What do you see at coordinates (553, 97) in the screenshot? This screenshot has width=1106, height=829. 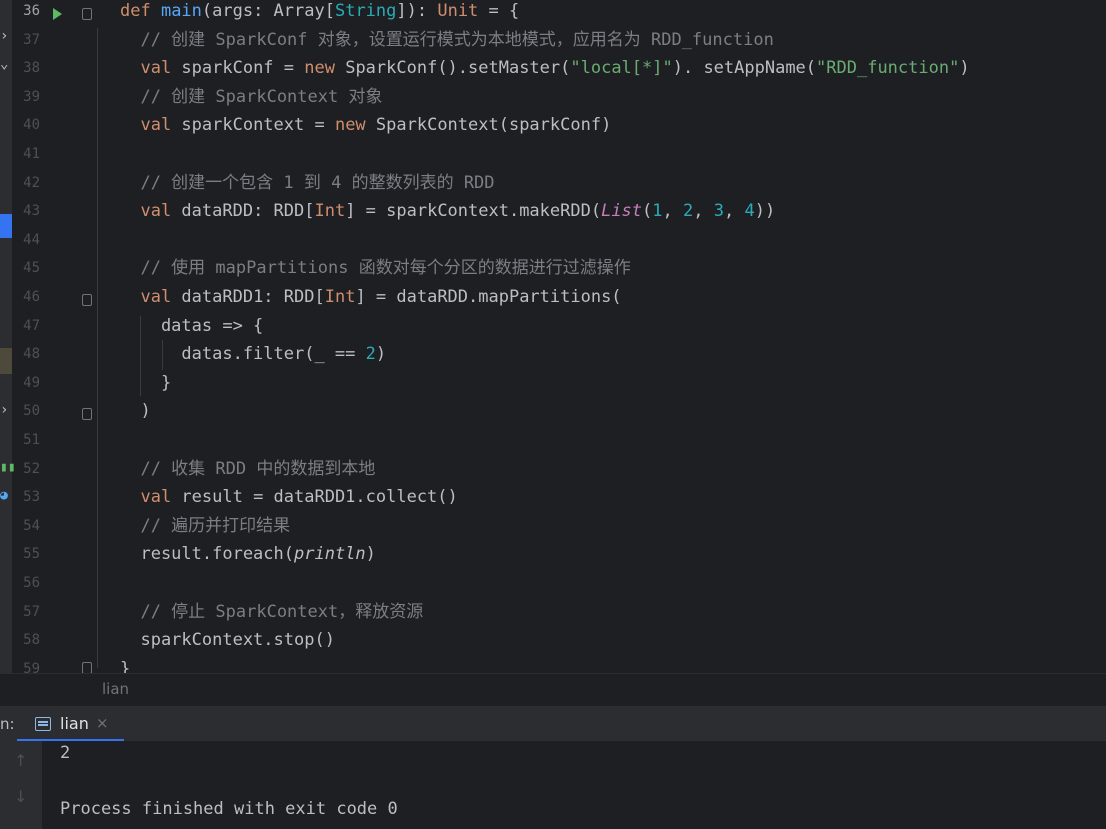 I see `code-line: 39 // 创建 SparkContext 对象` at bounding box center [553, 97].